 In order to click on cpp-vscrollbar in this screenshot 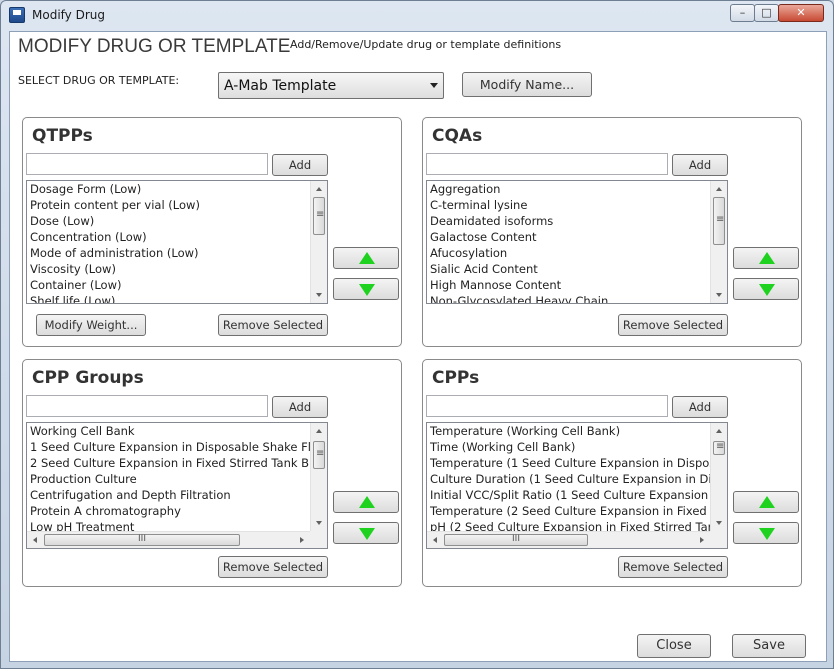, I will do `click(718, 477)`.